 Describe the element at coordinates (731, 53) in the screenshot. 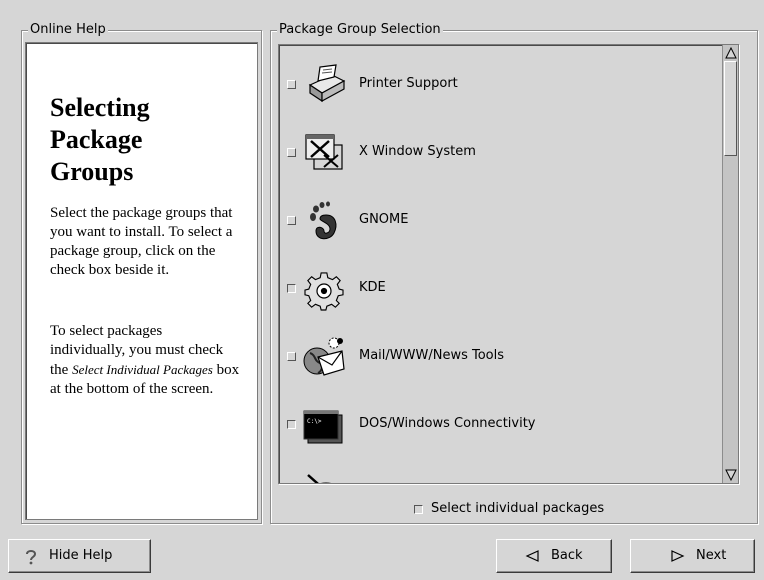

I see `scroll-up-arrow-icon` at that location.